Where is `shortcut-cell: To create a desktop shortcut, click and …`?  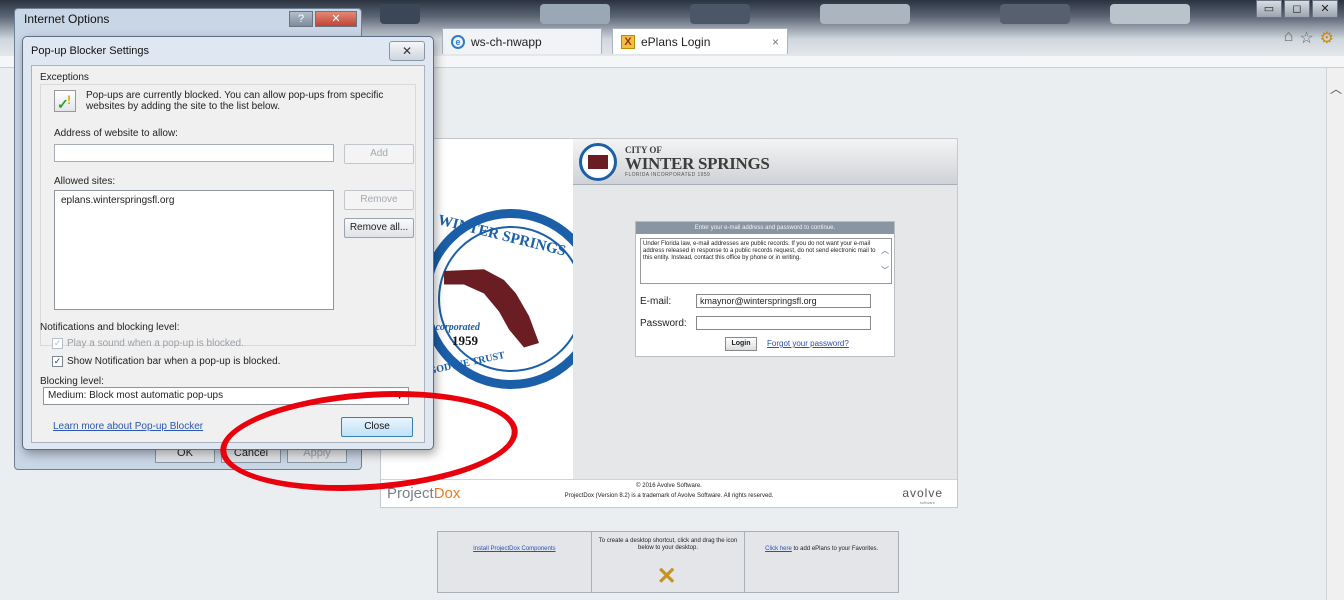
shortcut-cell: To create a desktop shortcut, click and … is located at coordinates (667, 562).